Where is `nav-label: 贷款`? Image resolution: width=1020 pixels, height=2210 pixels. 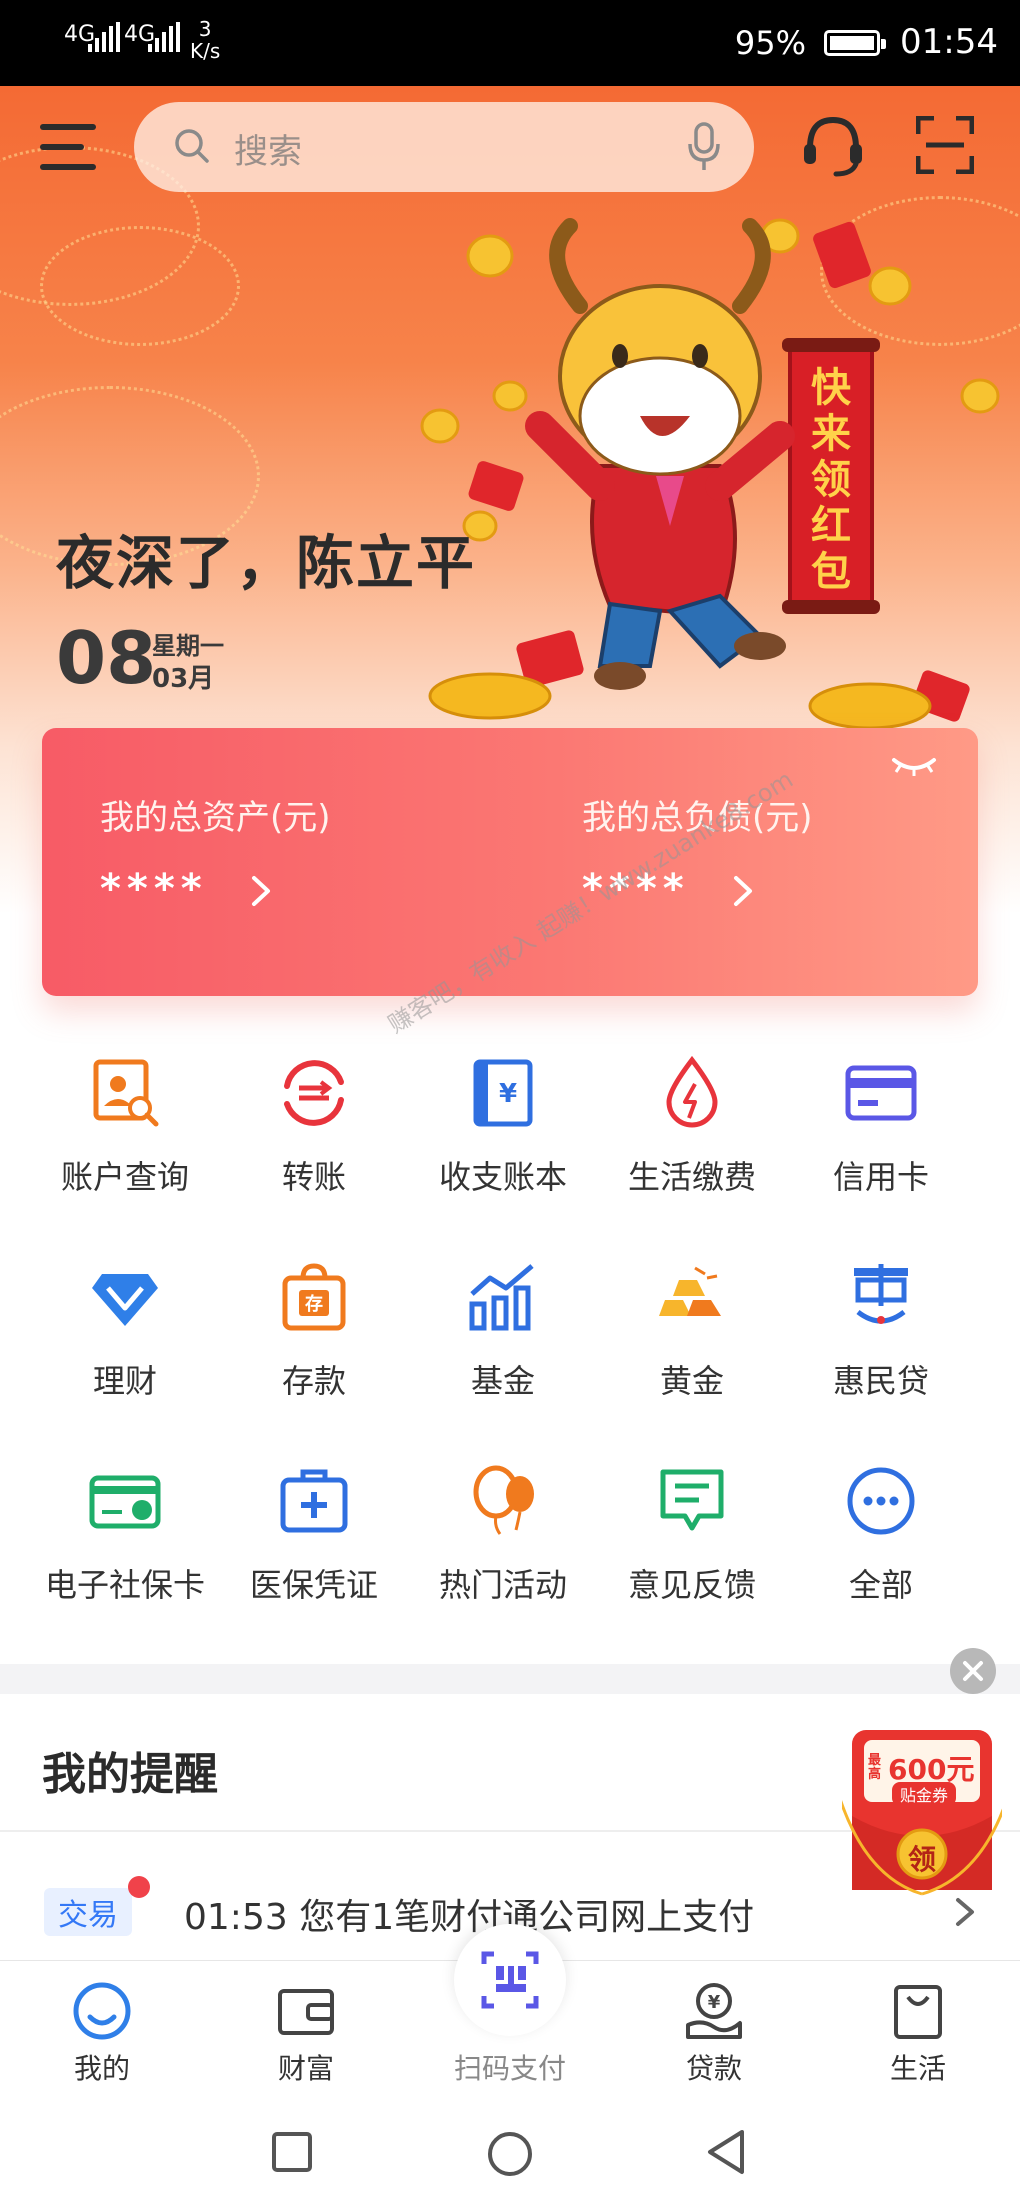
nav-label: 贷款 is located at coordinates (713, 2068).